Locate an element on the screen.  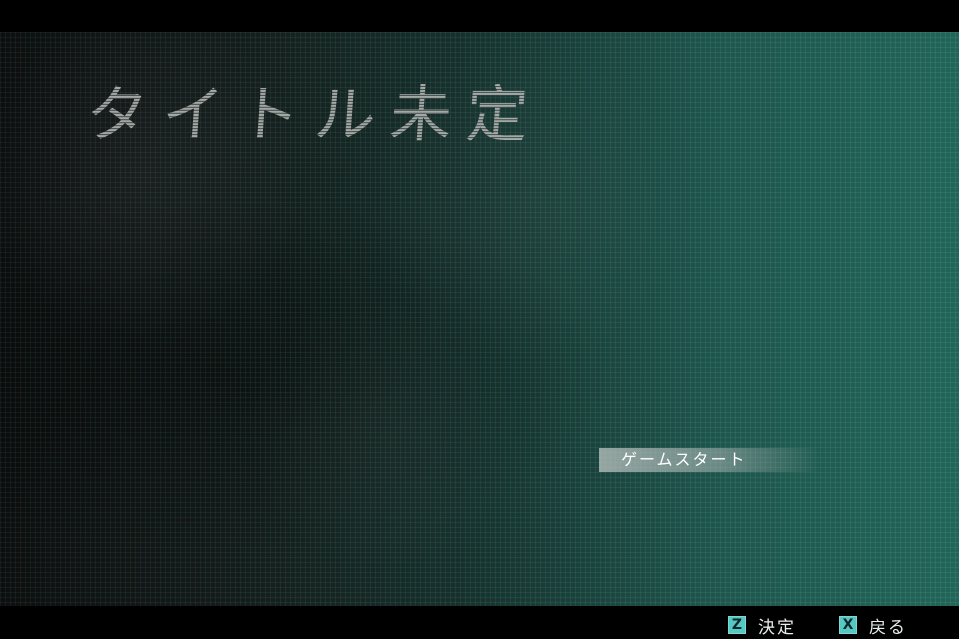
back-hint: X 戻る is located at coordinates (873, 625).